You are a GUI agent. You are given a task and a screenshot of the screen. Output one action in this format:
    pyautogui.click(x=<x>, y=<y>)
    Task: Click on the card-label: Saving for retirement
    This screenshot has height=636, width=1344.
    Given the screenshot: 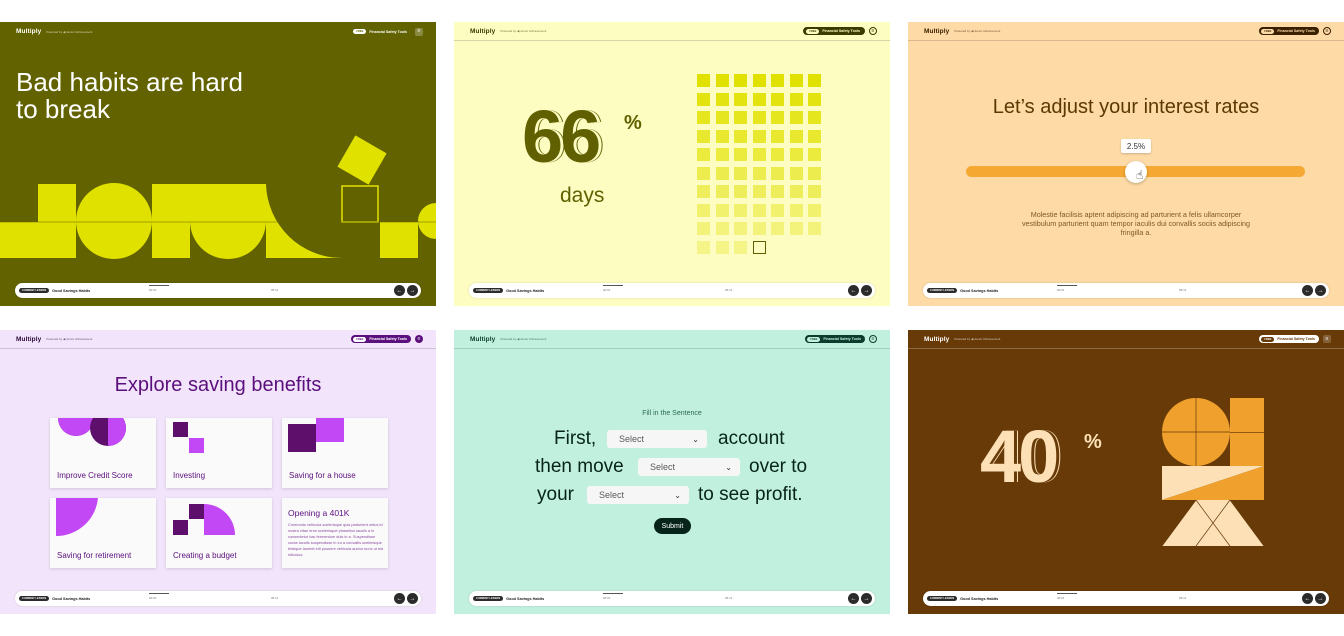 What is the action you would take?
    pyautogui.click(x=94, y=555)
    